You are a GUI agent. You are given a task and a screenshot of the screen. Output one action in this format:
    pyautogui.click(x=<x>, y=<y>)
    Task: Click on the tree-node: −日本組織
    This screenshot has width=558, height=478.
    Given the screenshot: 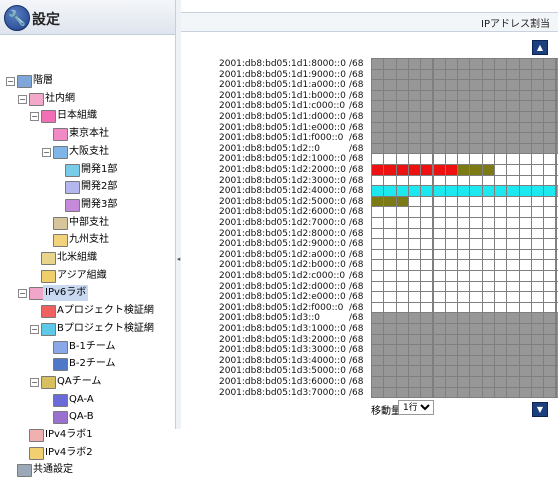 What is the action you would take?
    pyautogui.click(x=87, y=116)
    